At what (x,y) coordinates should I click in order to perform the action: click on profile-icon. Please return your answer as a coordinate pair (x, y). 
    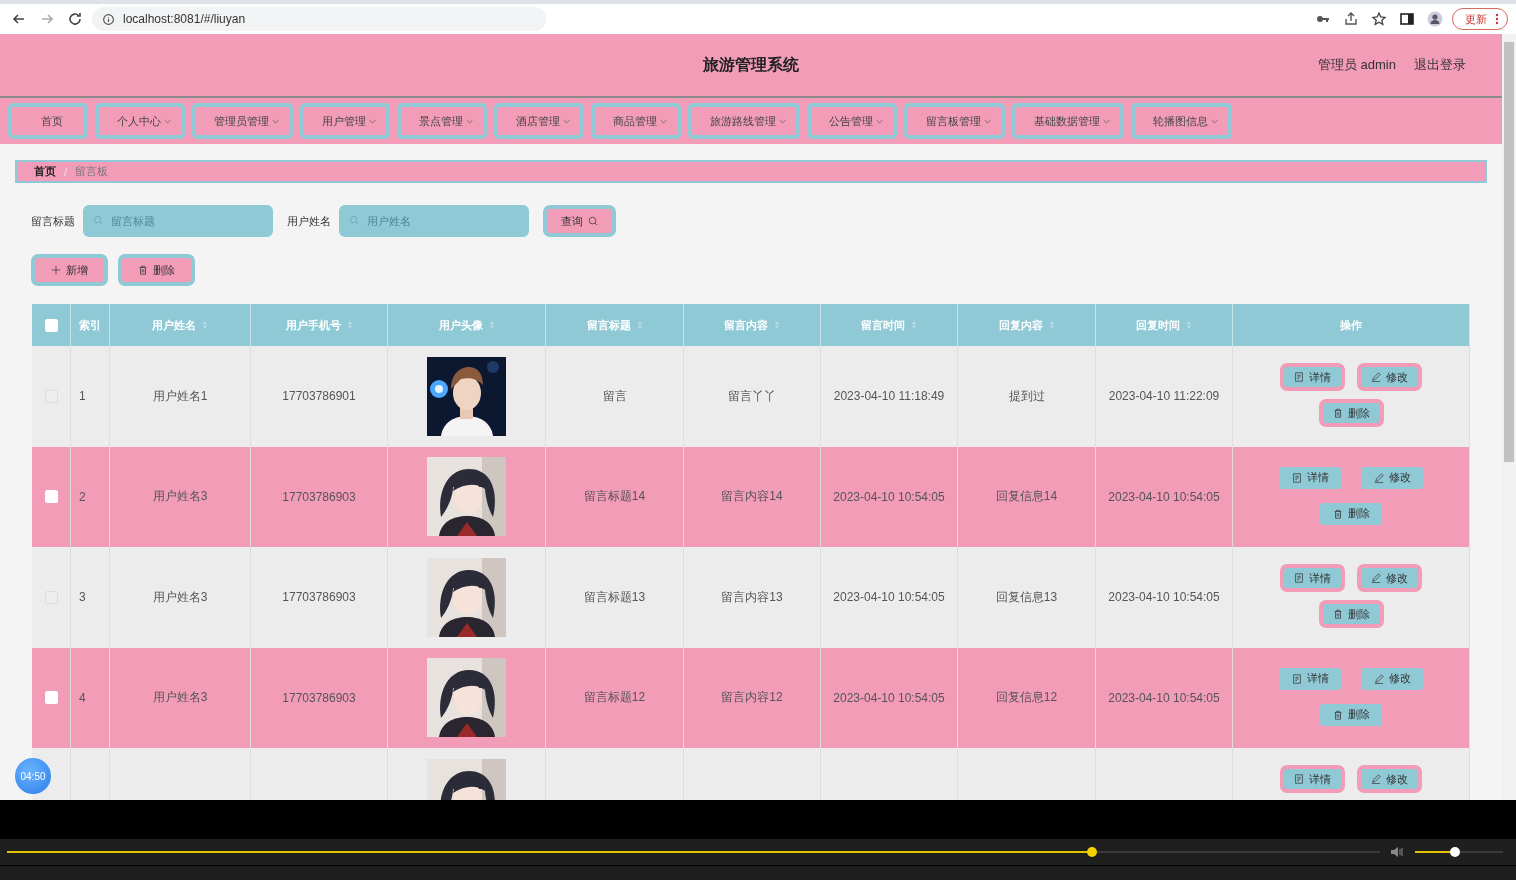
    Looking at the image, I should click on (1435, 19).